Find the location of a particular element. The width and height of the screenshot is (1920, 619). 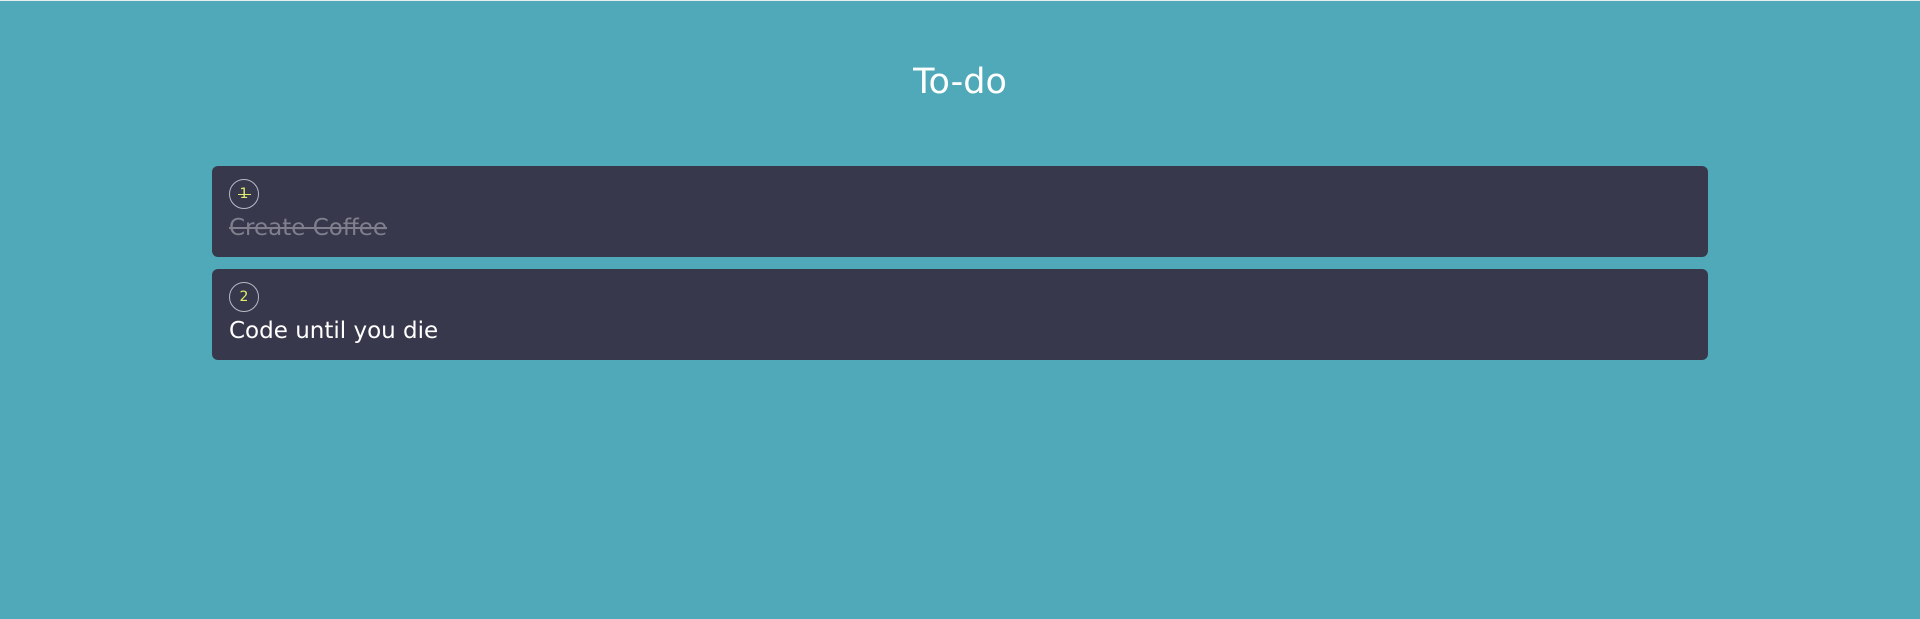

todo-number-badge: 2 is located at coordinates (244, 297).